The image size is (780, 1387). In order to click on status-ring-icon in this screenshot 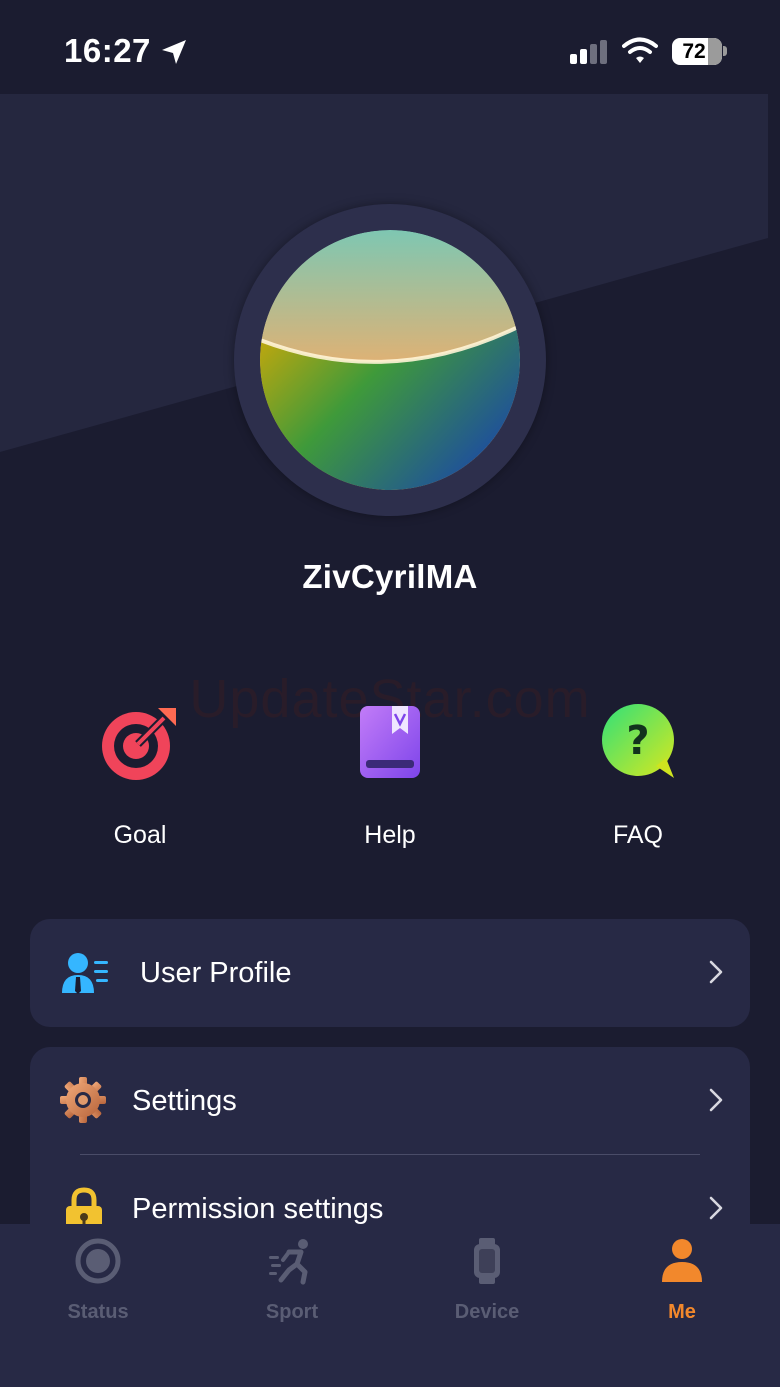, I will do `click(98, 1261)`.